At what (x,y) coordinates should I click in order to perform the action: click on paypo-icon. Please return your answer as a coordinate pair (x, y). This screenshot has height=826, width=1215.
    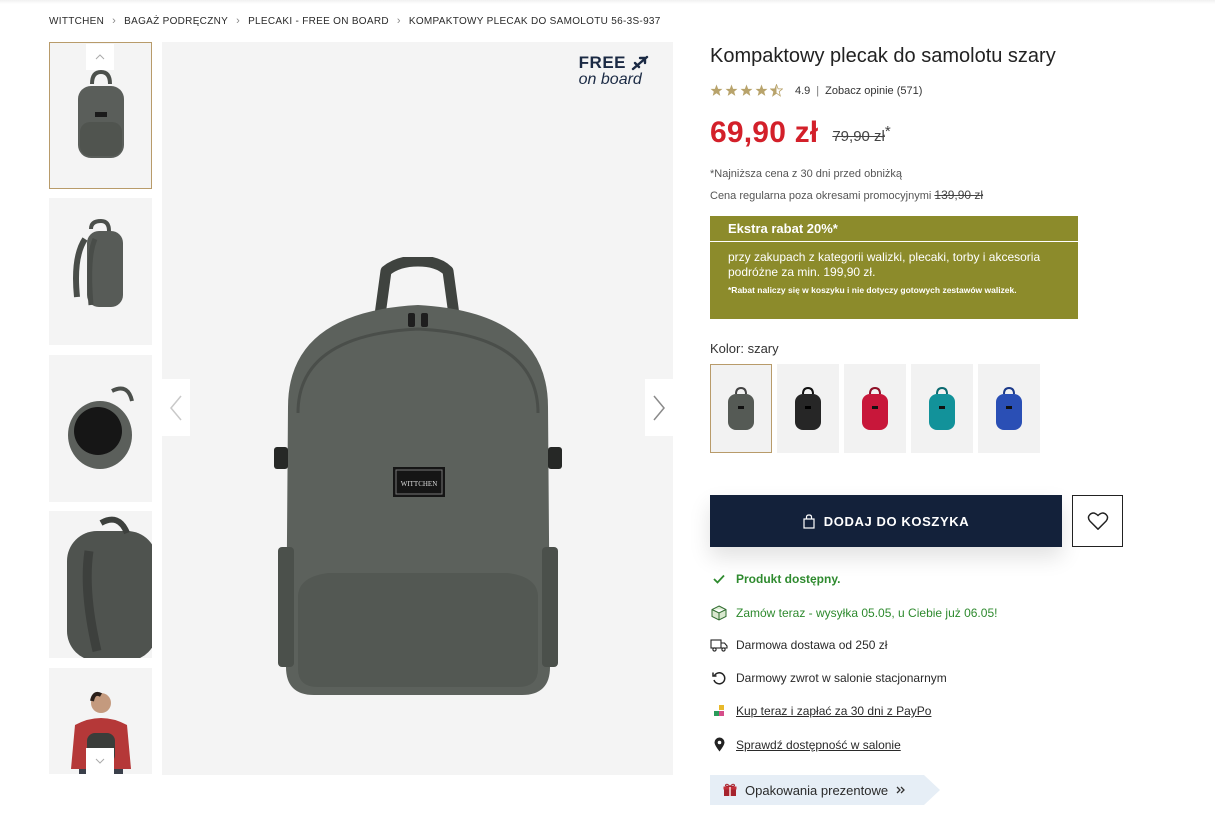
    Looking at the image, I should click on (719, 710).